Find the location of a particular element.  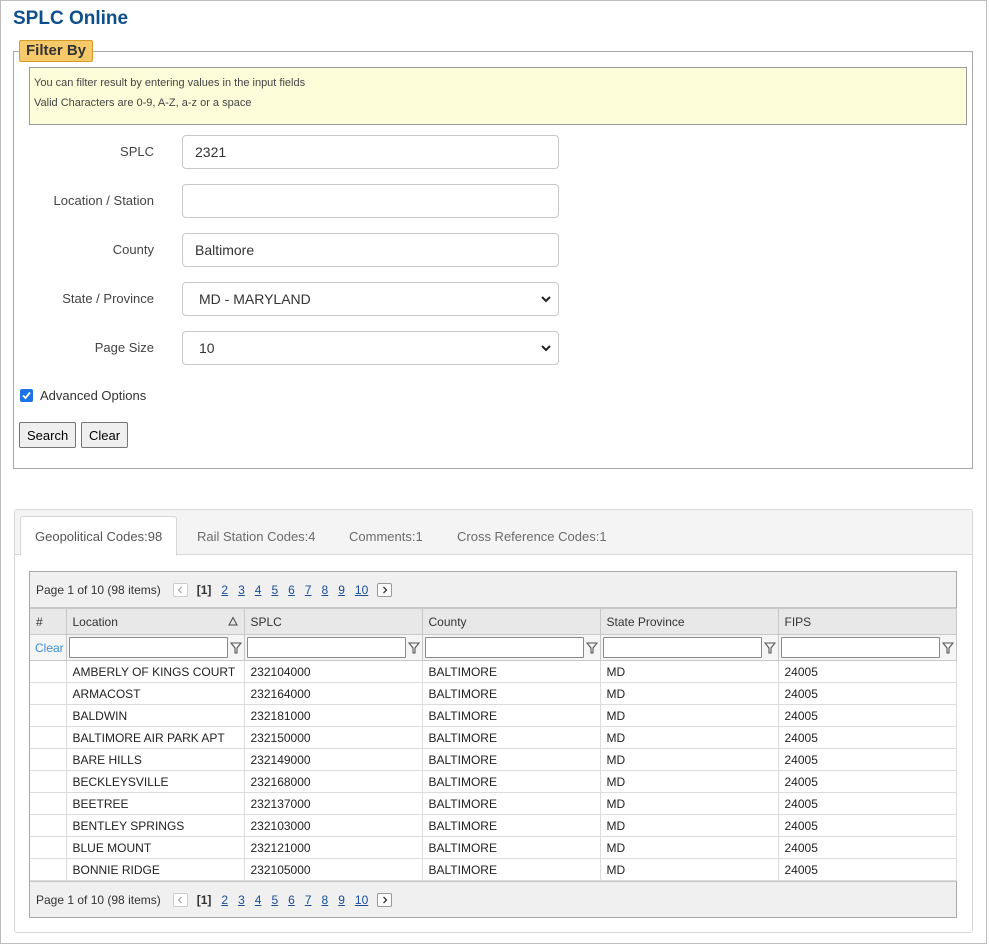

filter-legend: Filter By is located at coordinates (56, 51).